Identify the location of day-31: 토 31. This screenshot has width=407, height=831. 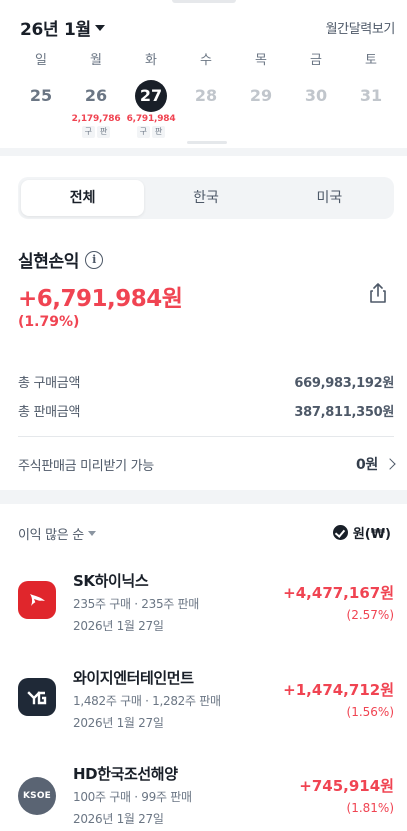
(371, 82).